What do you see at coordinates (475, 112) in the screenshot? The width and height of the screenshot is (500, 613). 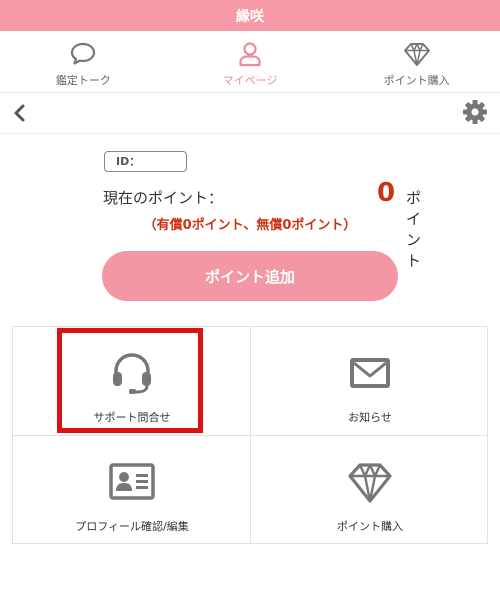 I see `gear-icon` at bounding box center [475, 112].